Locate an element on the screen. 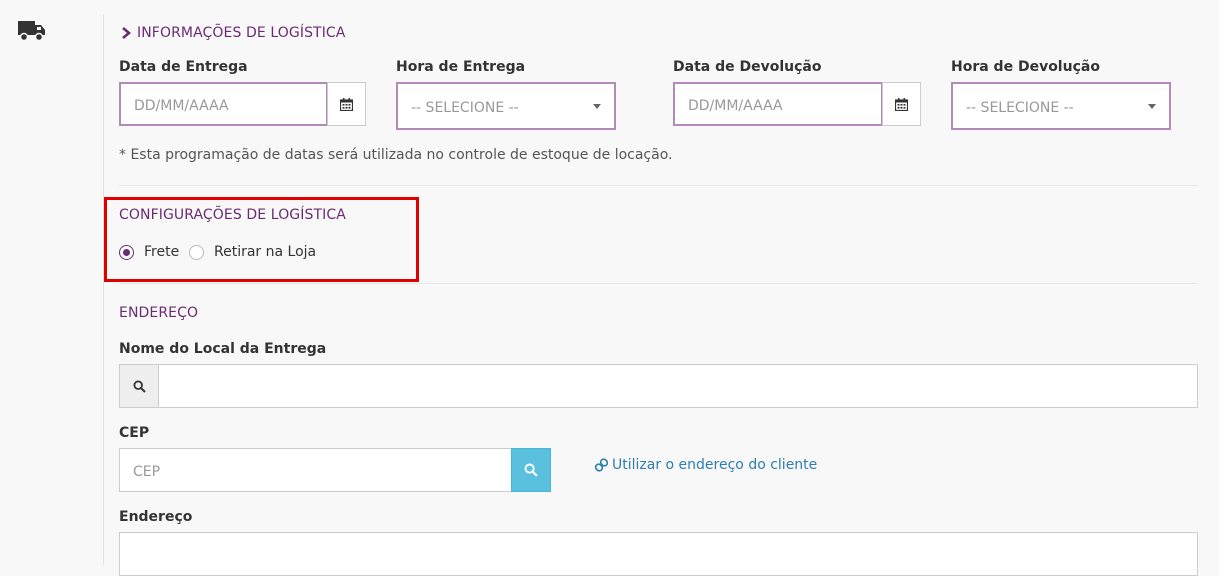 This screenshot has height=576, width=1219. chevron-right-icon is located at coordinates (126, 33).